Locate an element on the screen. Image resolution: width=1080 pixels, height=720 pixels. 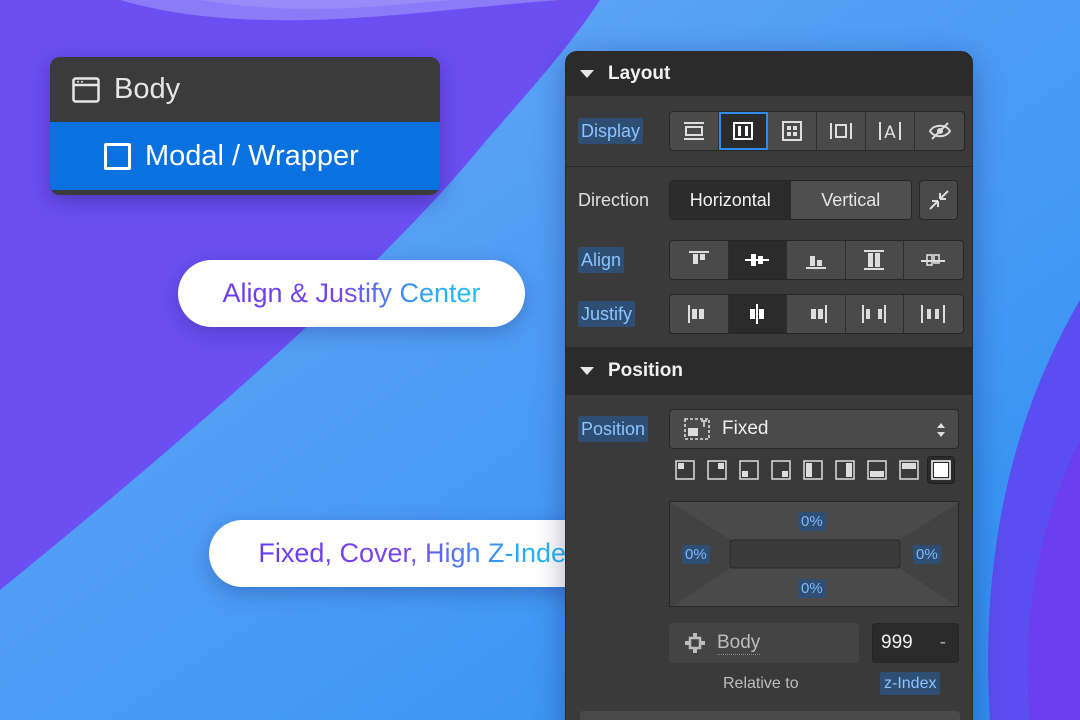
position-select-value: Fixed is located at coordinates (745, 428).